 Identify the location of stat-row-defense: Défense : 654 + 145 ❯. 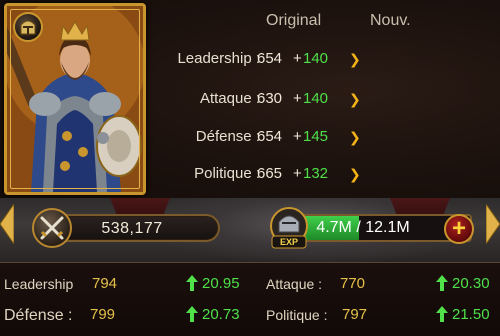
(265, 141).